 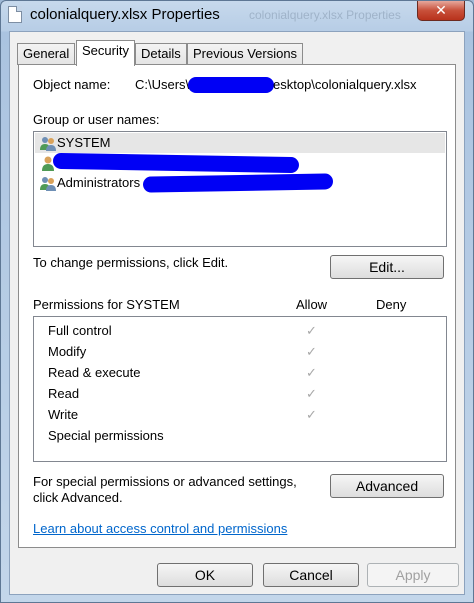 I want to click on advanced-button: Advanced, so click(x=387, y=486).